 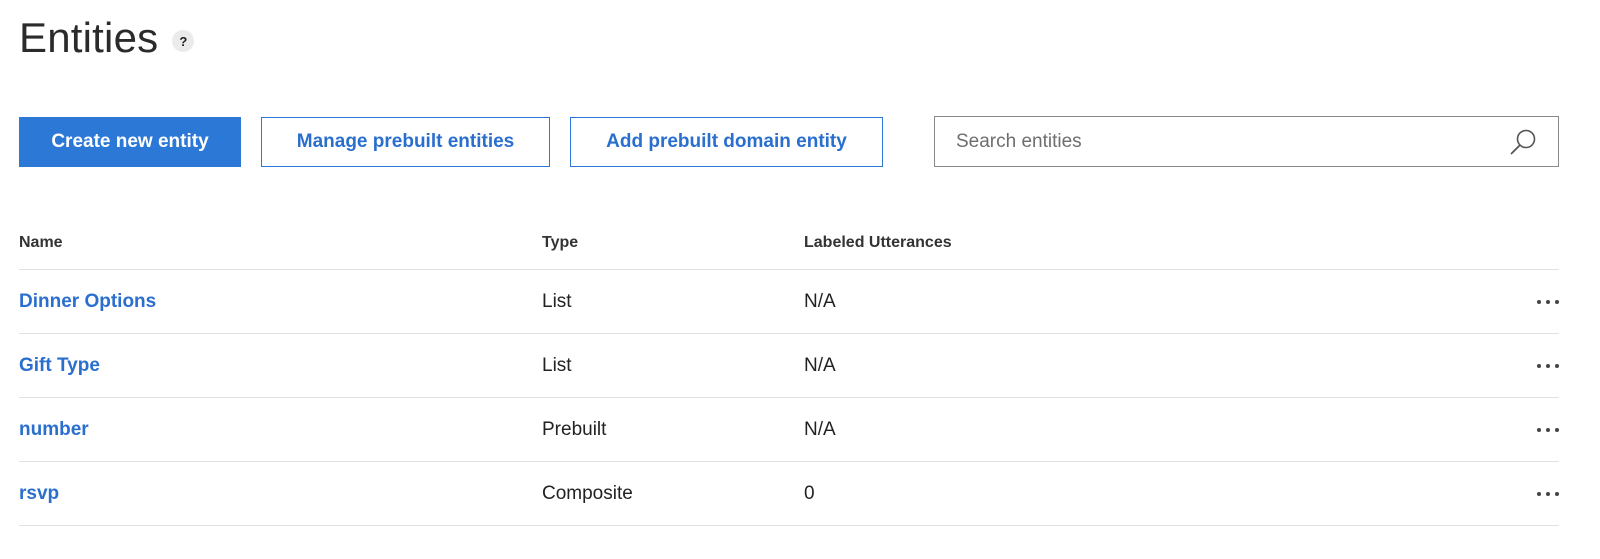 I want to click on search-box, so click(x=1246, y=141).